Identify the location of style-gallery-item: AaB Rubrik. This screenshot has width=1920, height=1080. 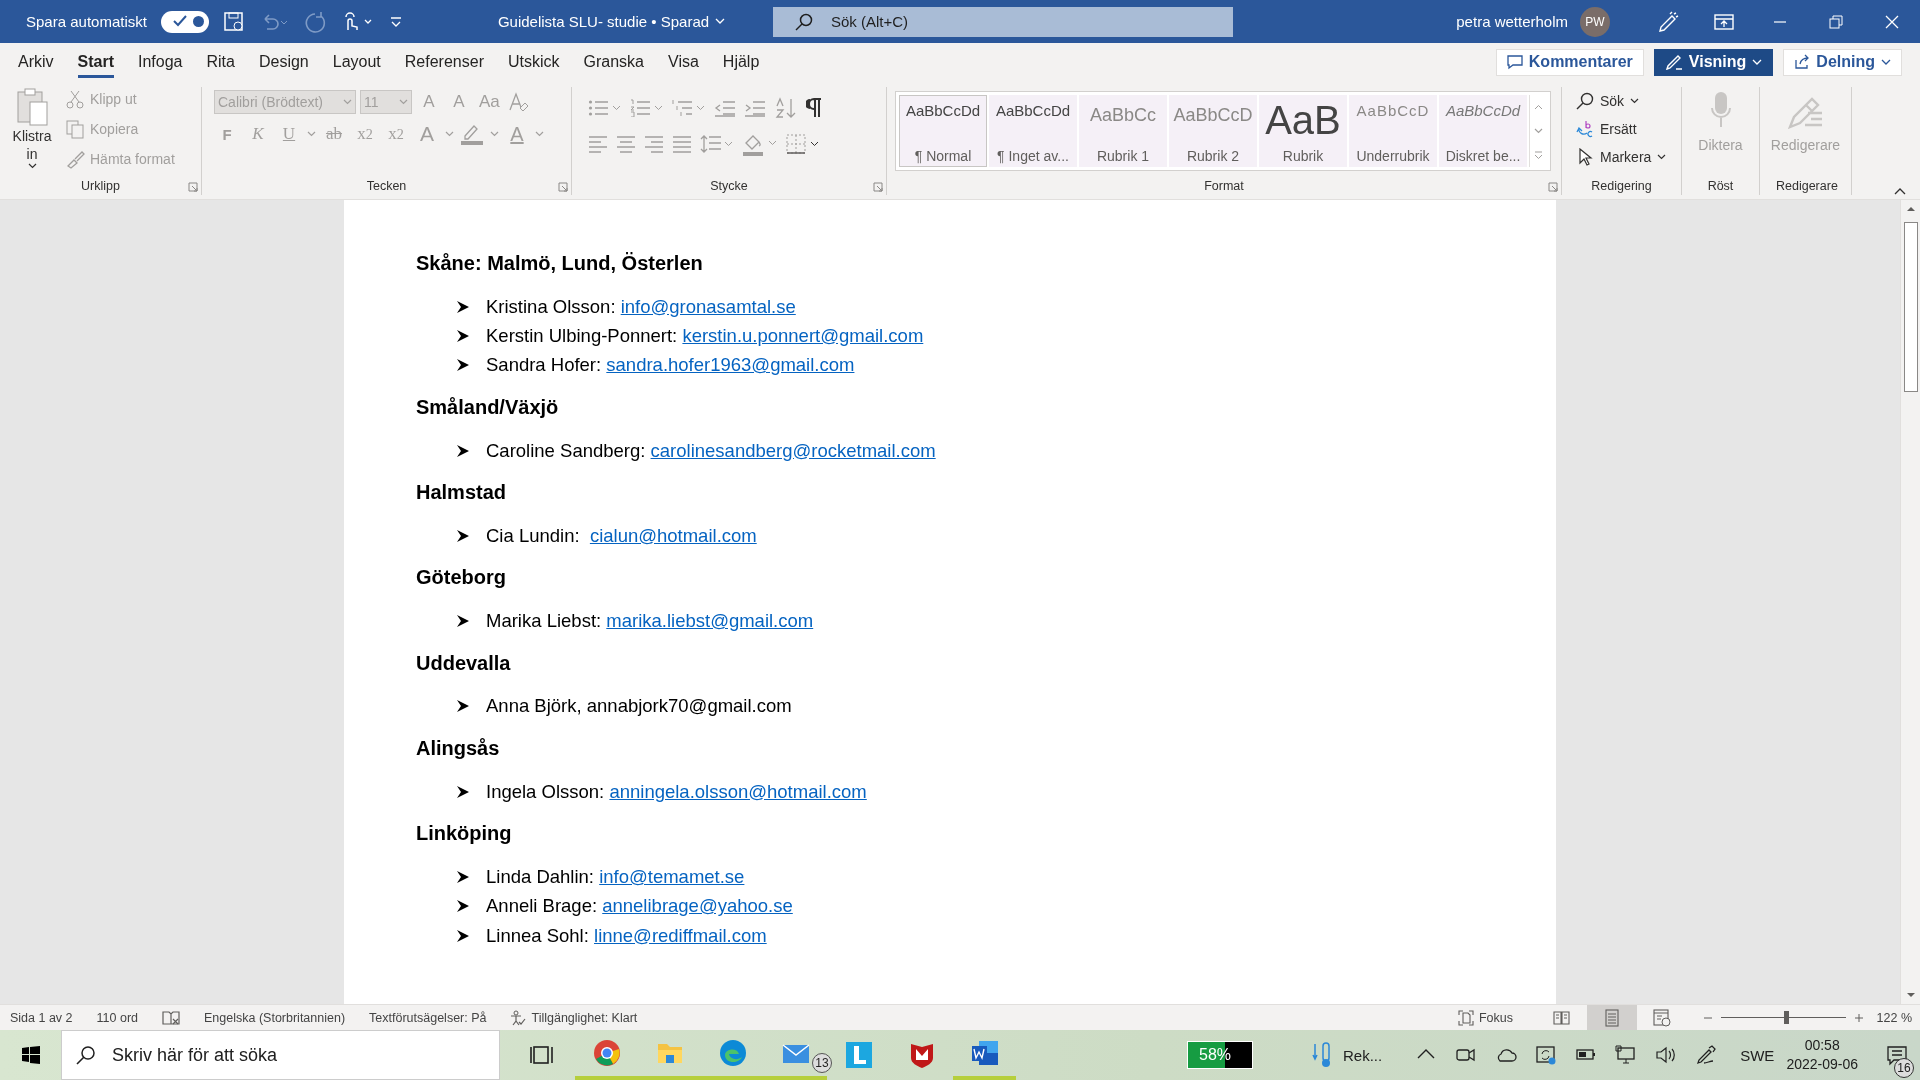
(1303, 131).